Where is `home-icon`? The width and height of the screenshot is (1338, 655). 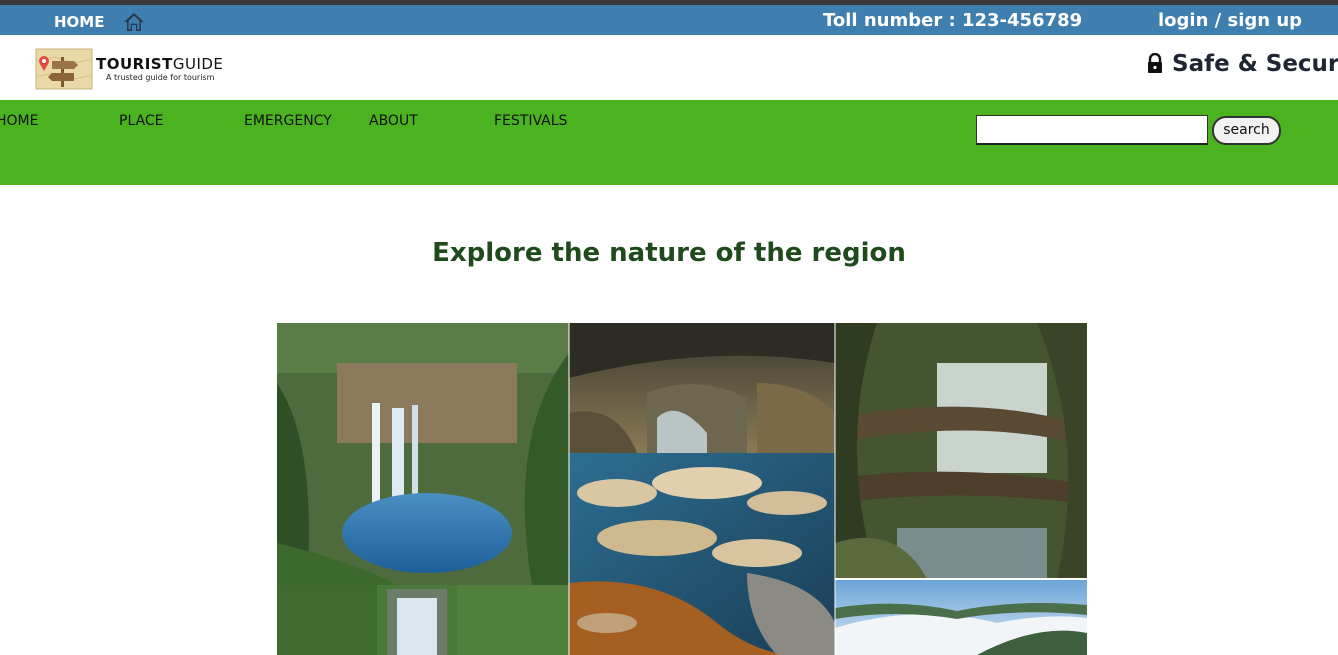
home-icon is located at coordinates (134, 22).